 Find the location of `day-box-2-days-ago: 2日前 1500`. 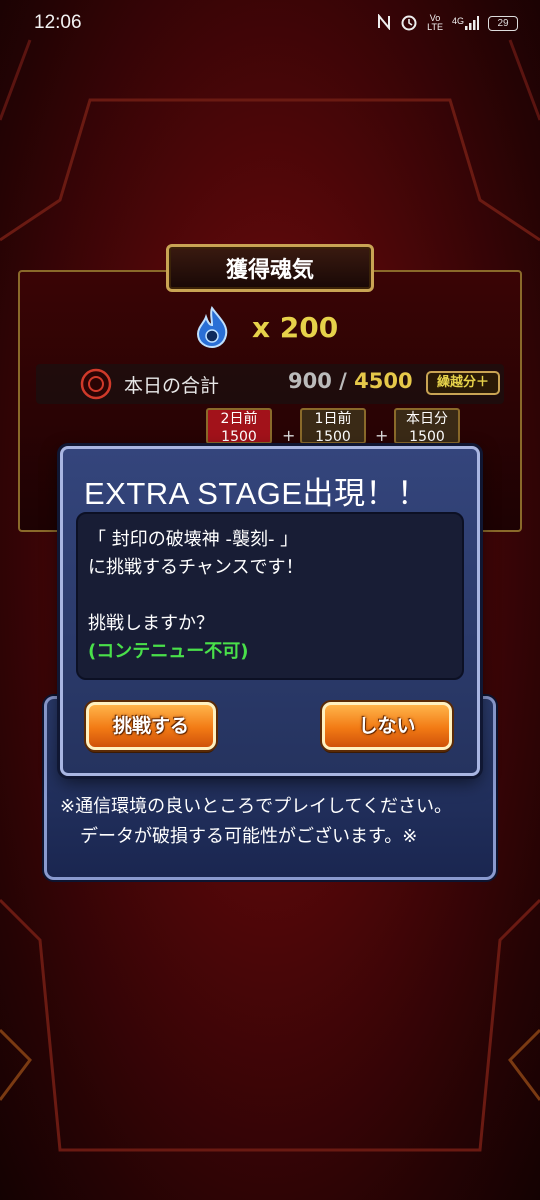

day-box-2-days-ago: 2日前 1500 is located at coordinates (239, 426).